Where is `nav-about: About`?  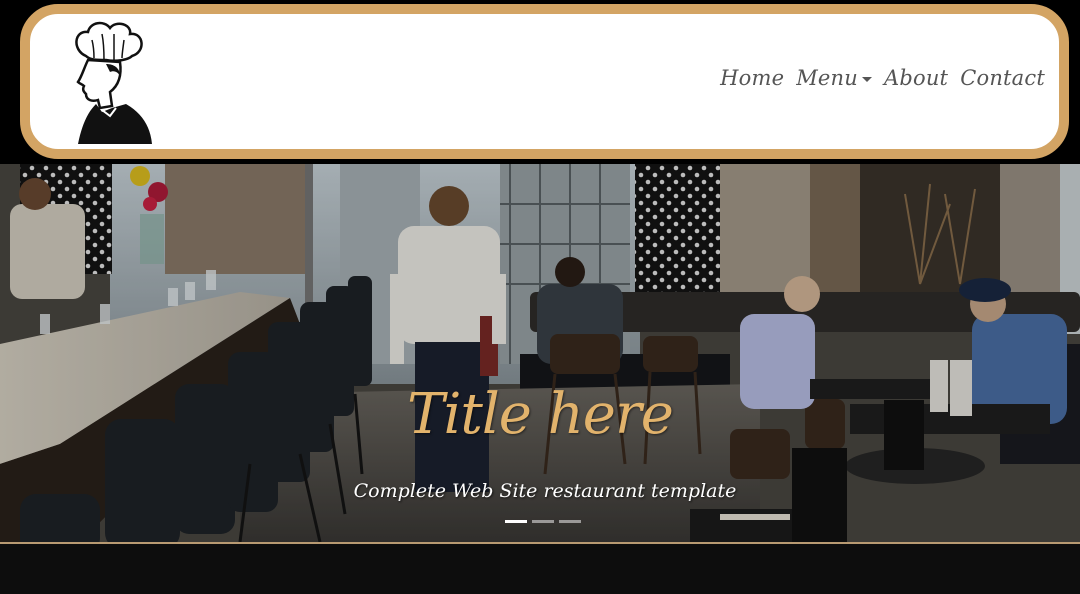 nav-about: About is located at coordinates (916, 78).